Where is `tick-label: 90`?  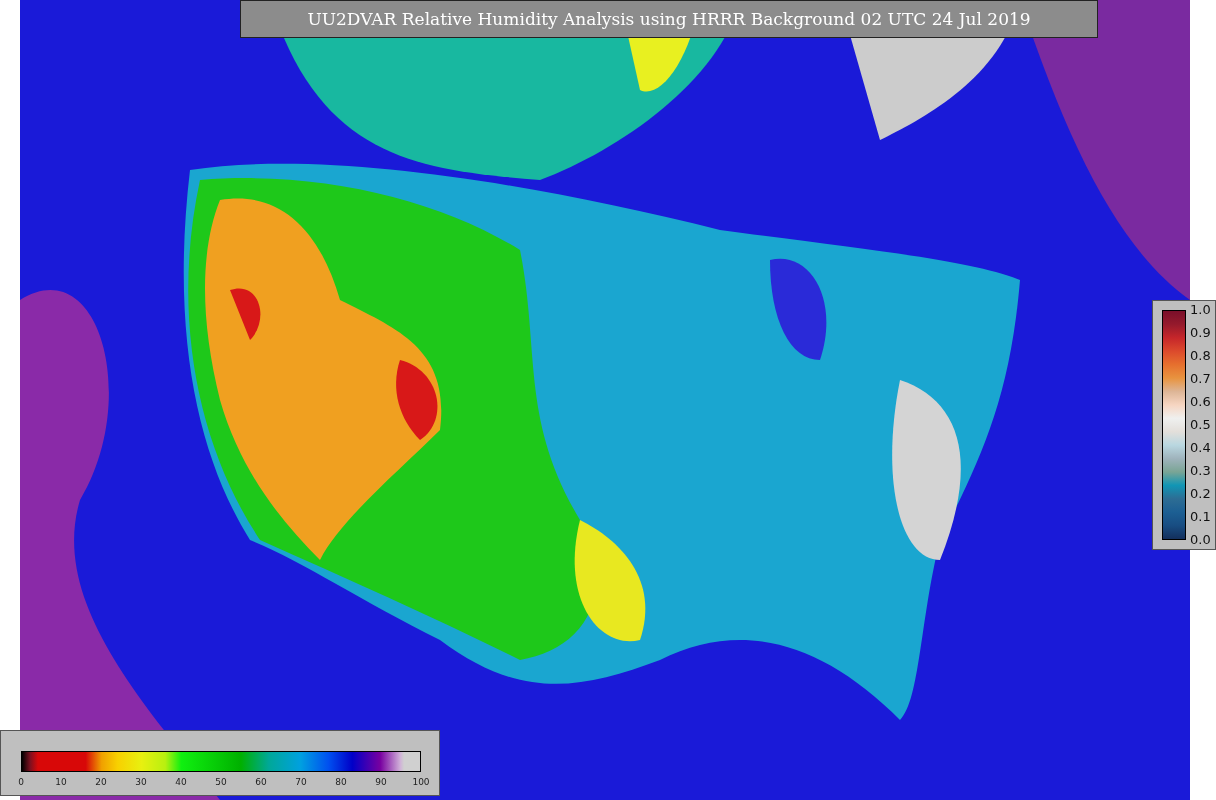 tick-label: 90 is located at coordinates (381, 782).